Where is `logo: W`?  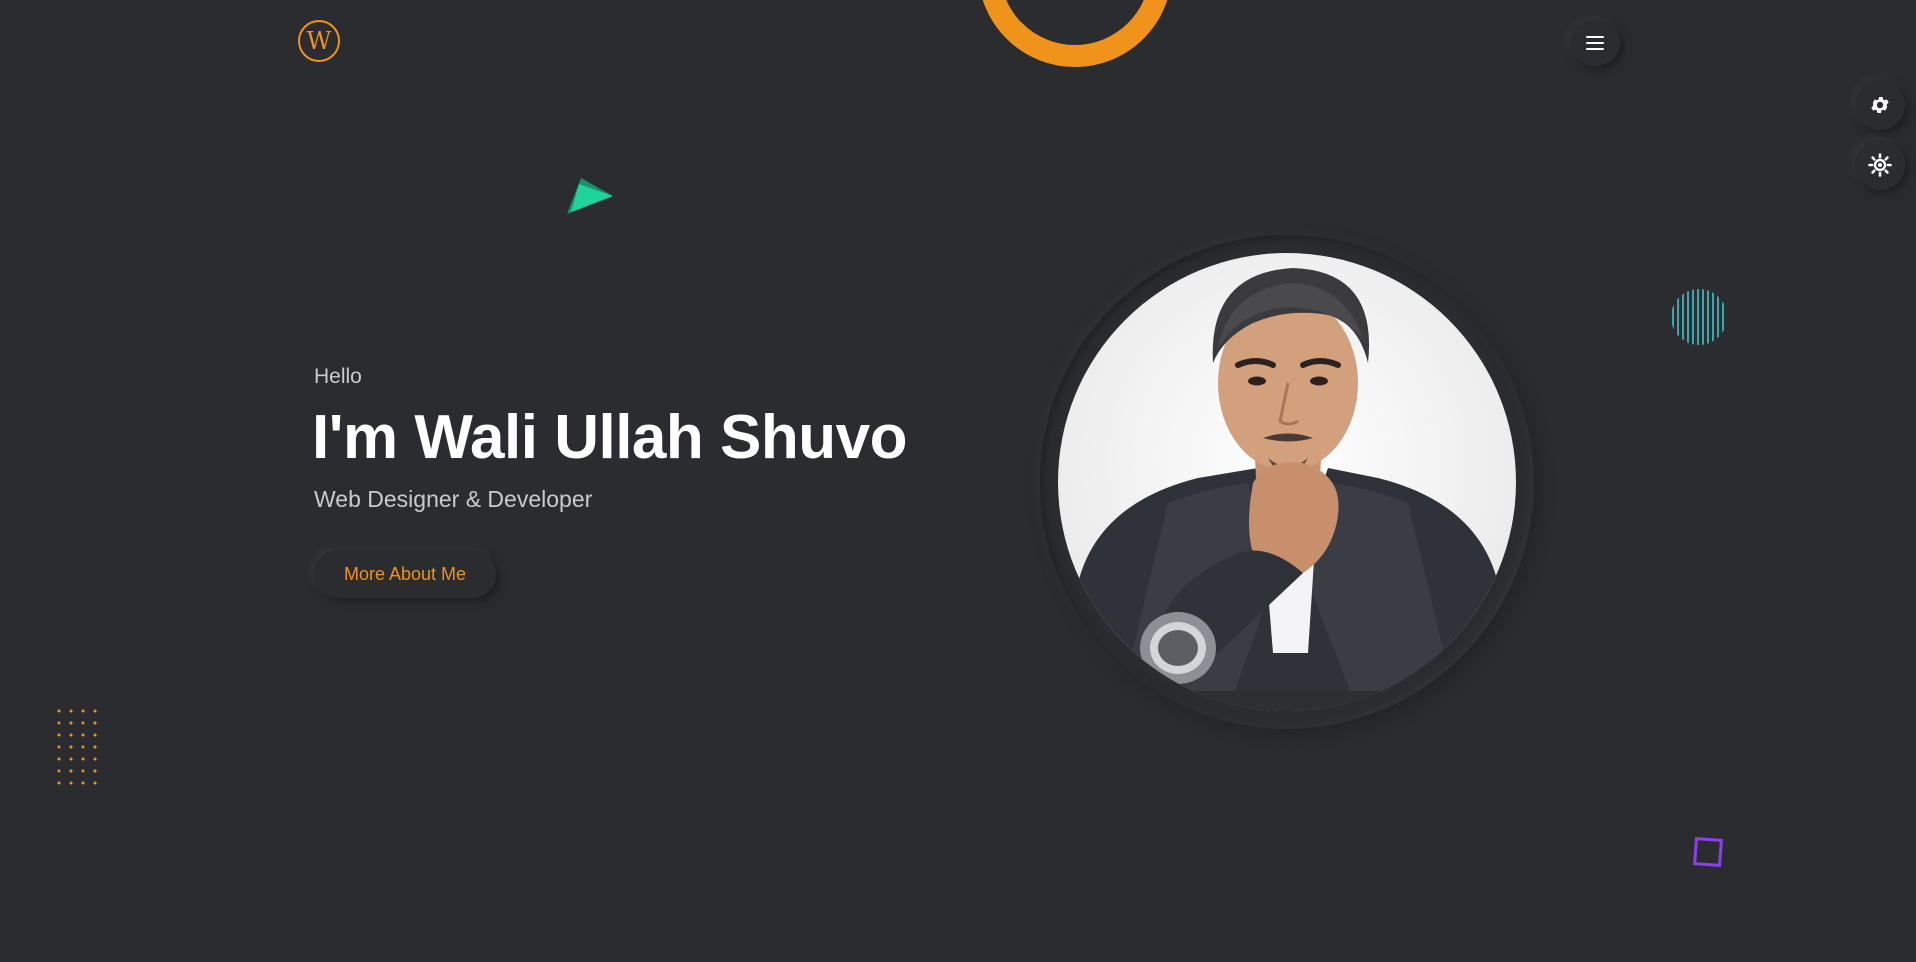 logo: W is located at coordinates (319, 41).